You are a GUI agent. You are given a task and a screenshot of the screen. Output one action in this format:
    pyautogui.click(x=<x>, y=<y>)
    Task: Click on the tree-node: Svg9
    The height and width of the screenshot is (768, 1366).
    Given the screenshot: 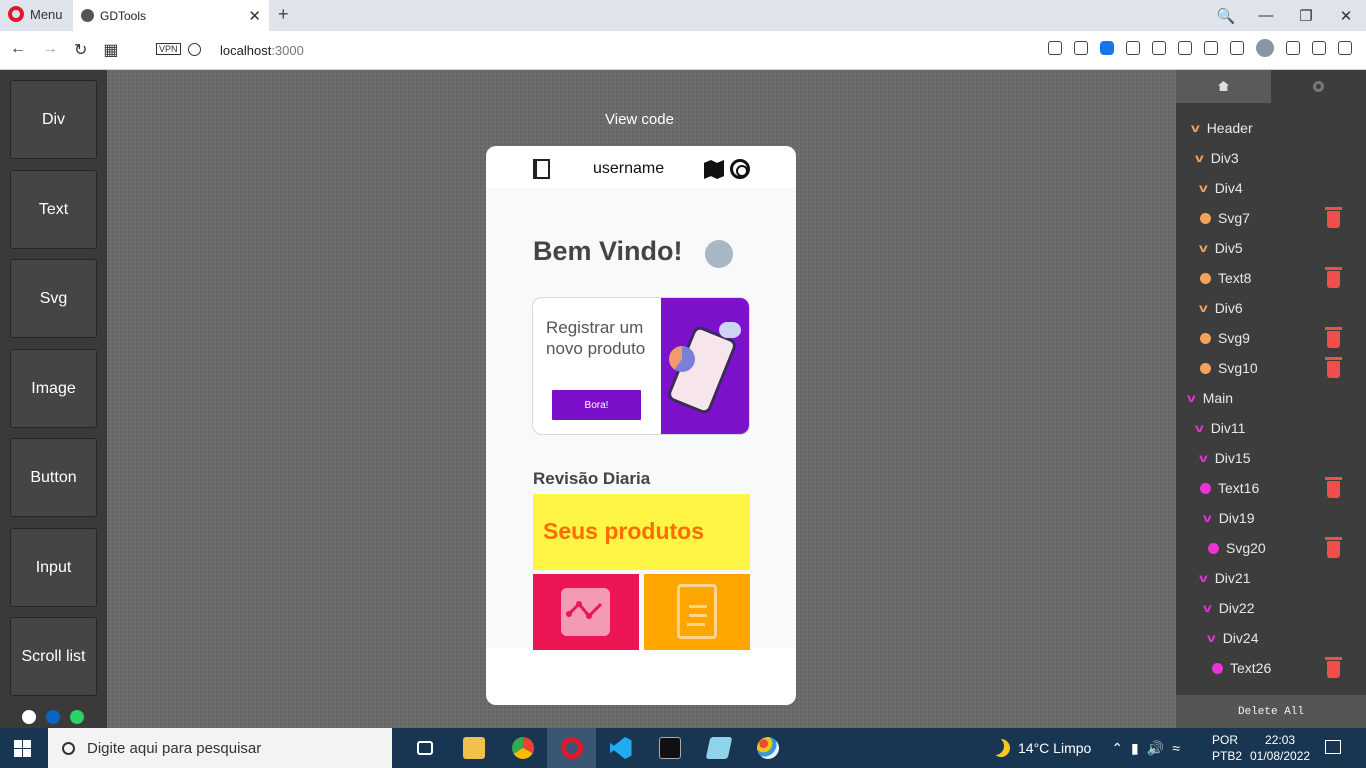 What is the action you would take?
    pyautogui.click(x=1225, y=338)
    